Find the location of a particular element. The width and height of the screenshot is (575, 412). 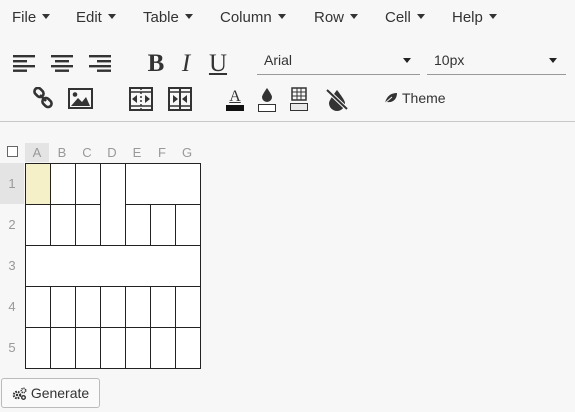

menu-row: Row is located at coordinates (336, 17).